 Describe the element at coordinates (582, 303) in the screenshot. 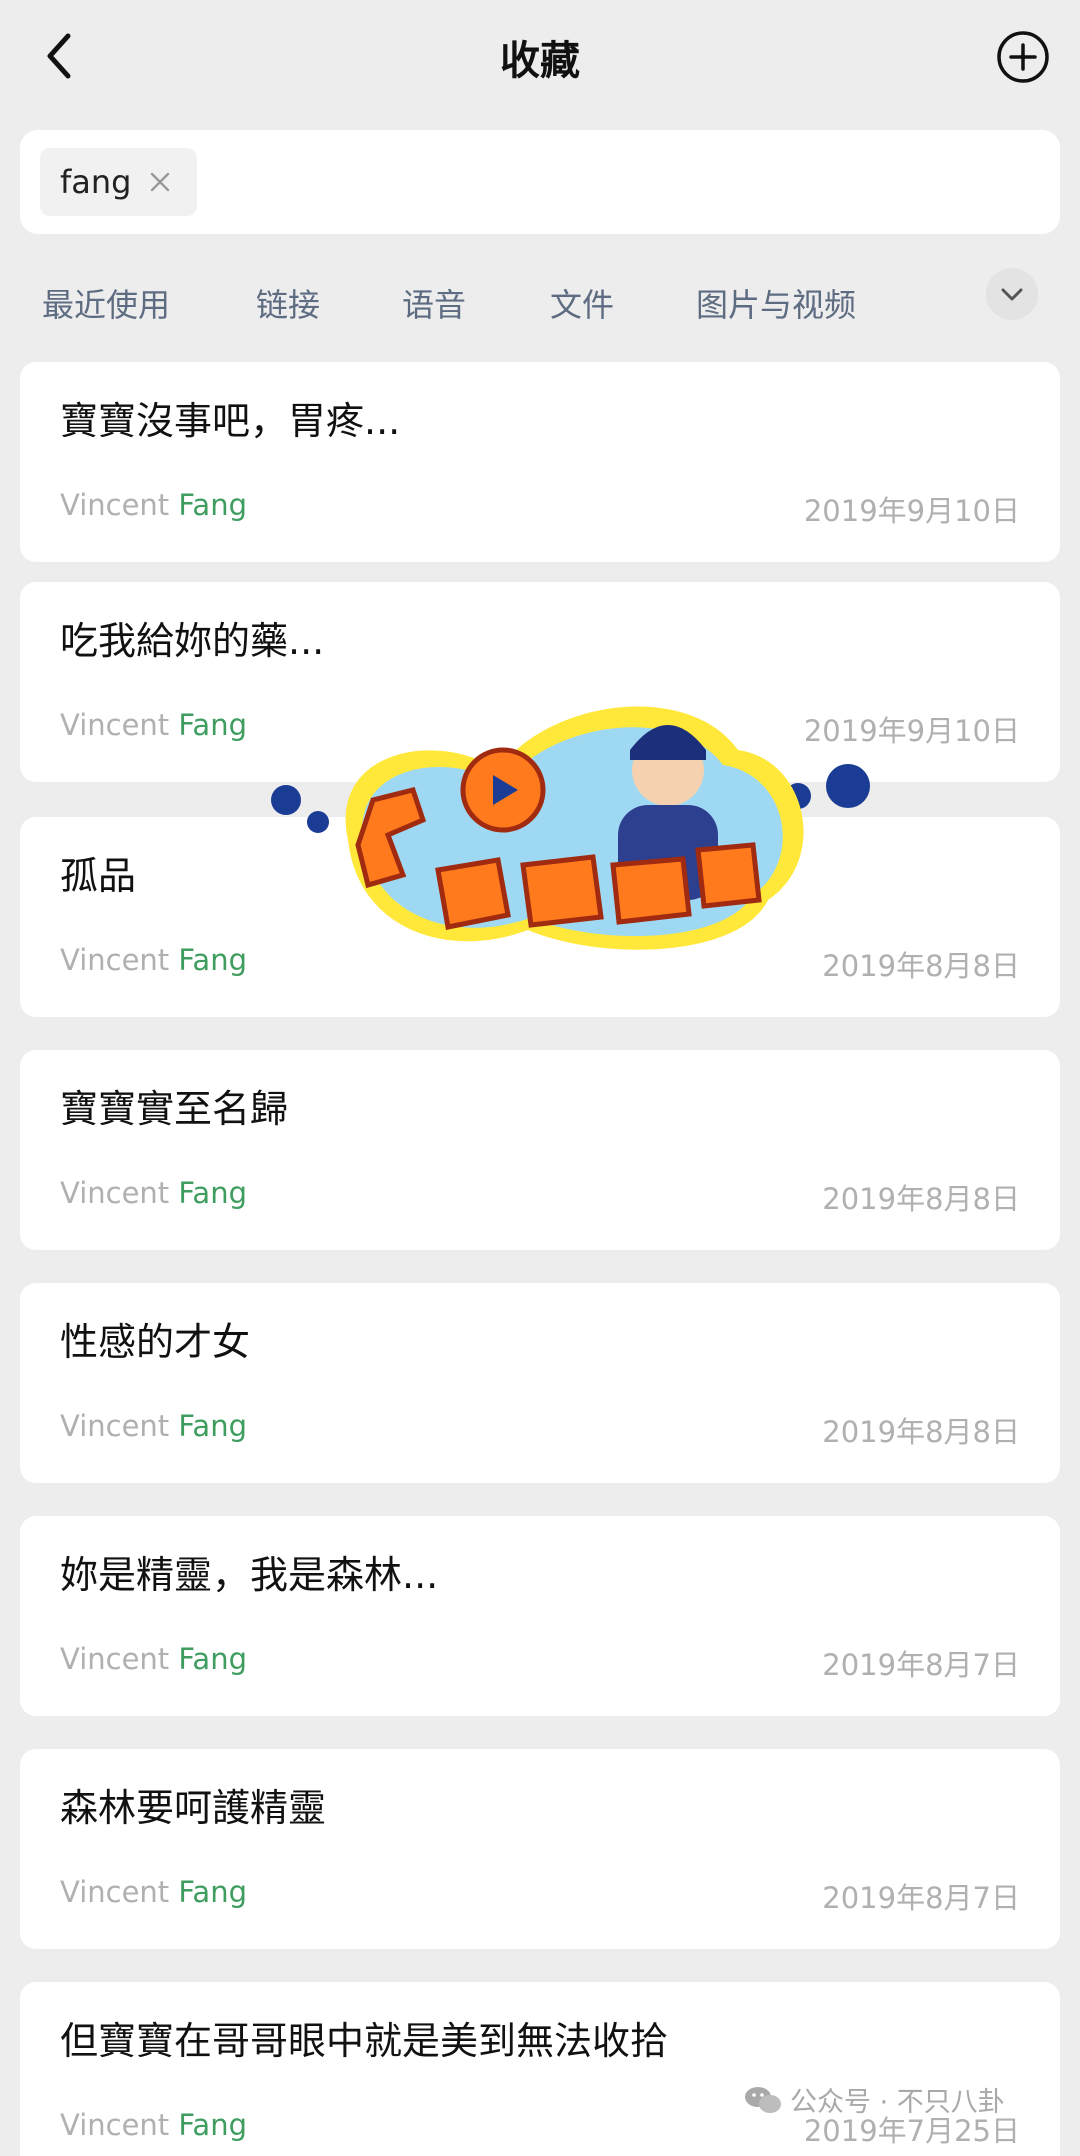

I see `filter-files: 文件` at that location.